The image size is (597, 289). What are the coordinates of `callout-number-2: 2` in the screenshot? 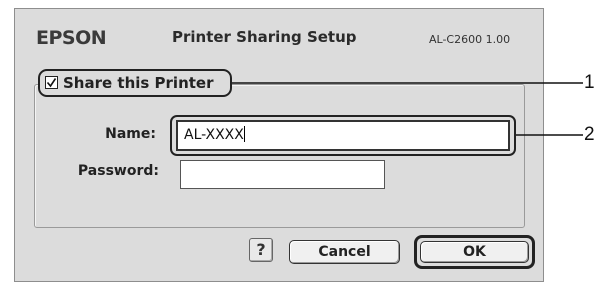 It's located at (589, 134).